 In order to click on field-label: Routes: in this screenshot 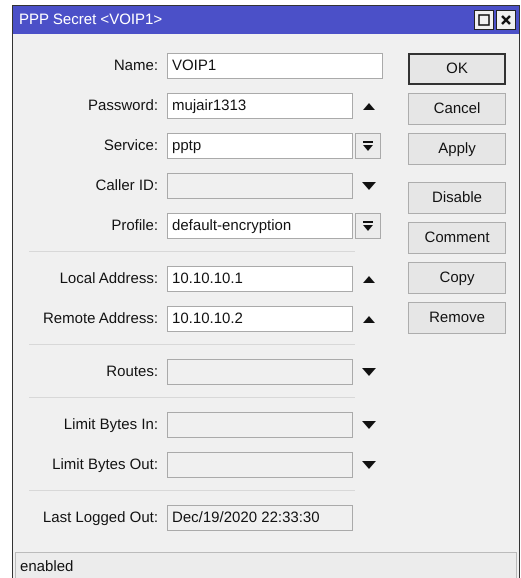, I will do `click(132, 372)`.